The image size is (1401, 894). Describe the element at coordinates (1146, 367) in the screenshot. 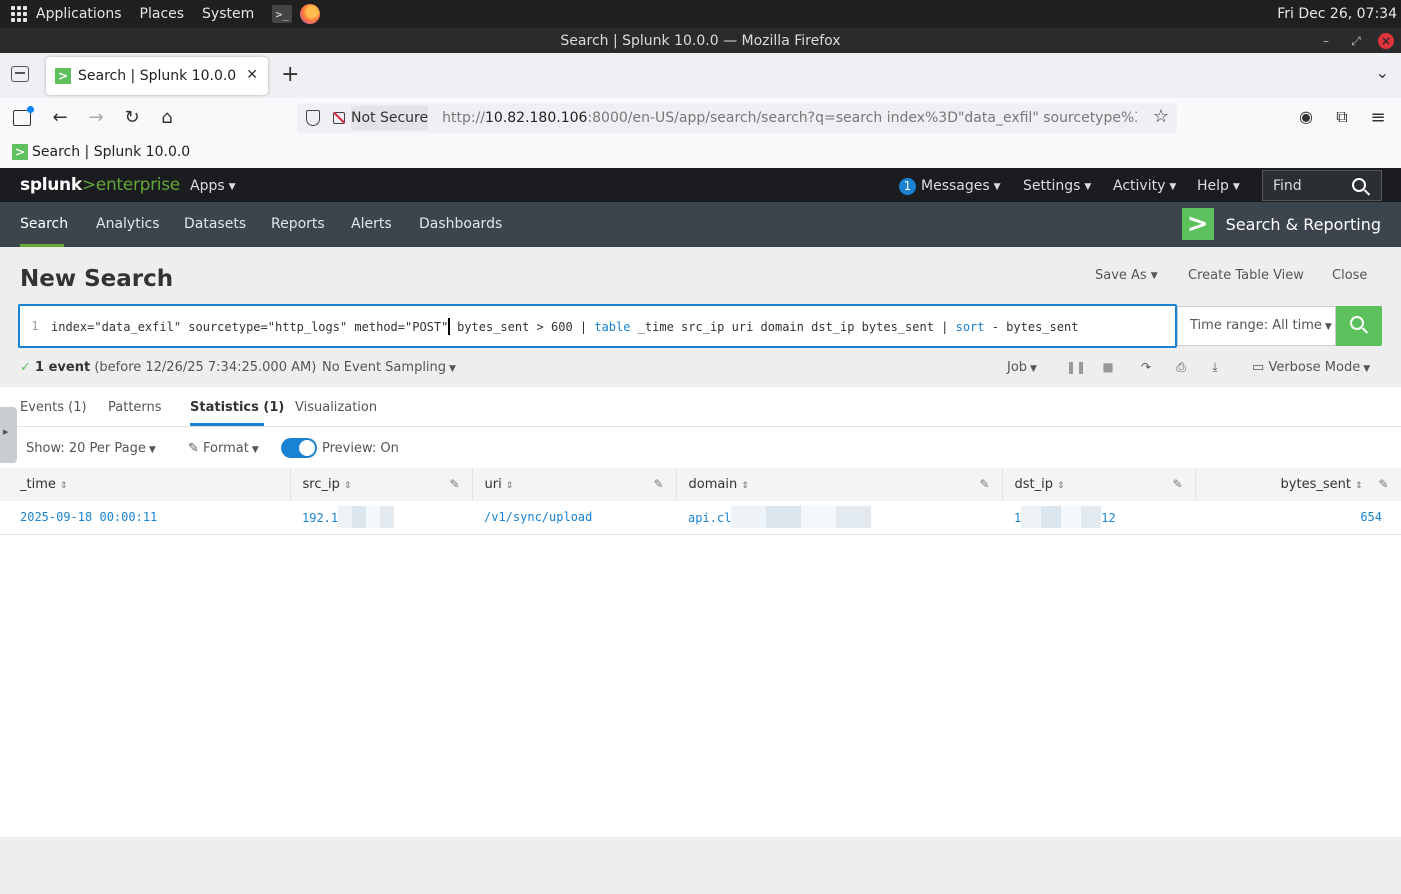

I see `share-icon: ↷` at that location.